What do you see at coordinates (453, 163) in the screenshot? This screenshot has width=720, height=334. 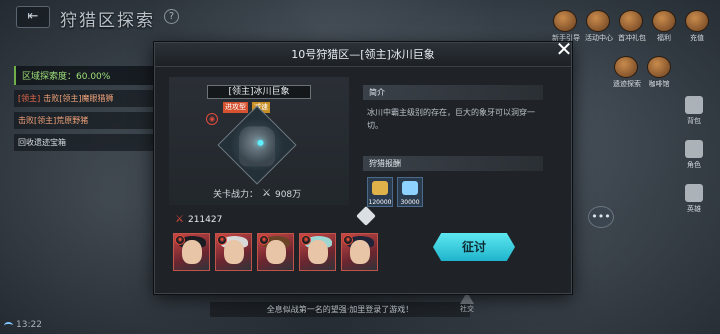 I see `reward-heading: 狩猎报酬` at bounding box center [453, 163].